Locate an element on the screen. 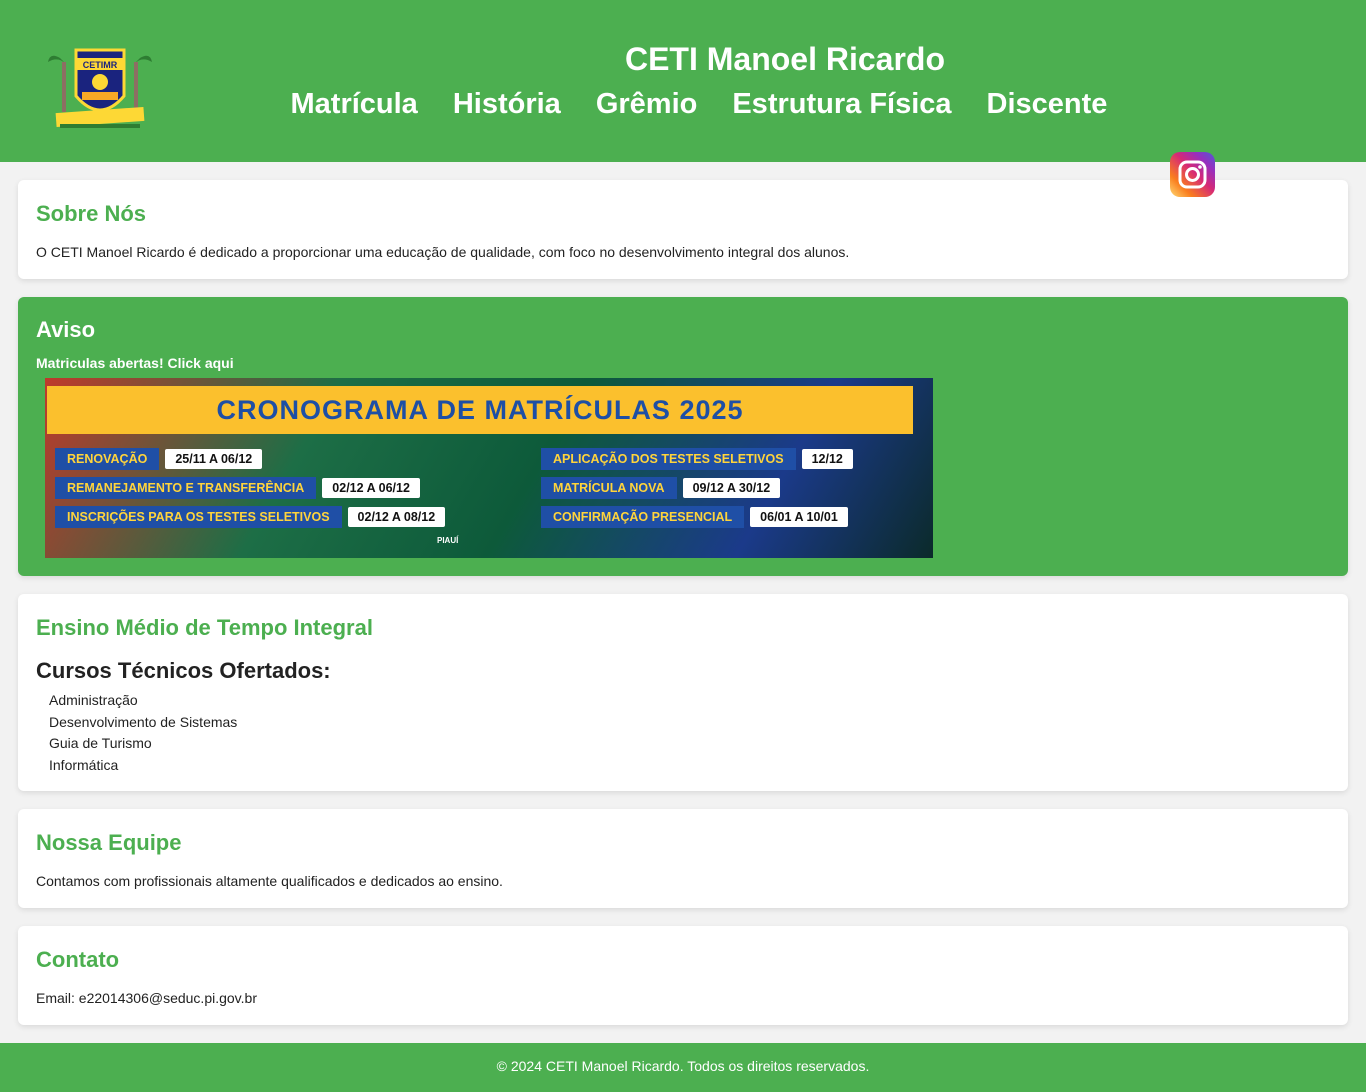 The width and height of the screenshot is (1366, 1092). schedule-date: 25/11 A 06/12 is located at coordinates (214, 459).